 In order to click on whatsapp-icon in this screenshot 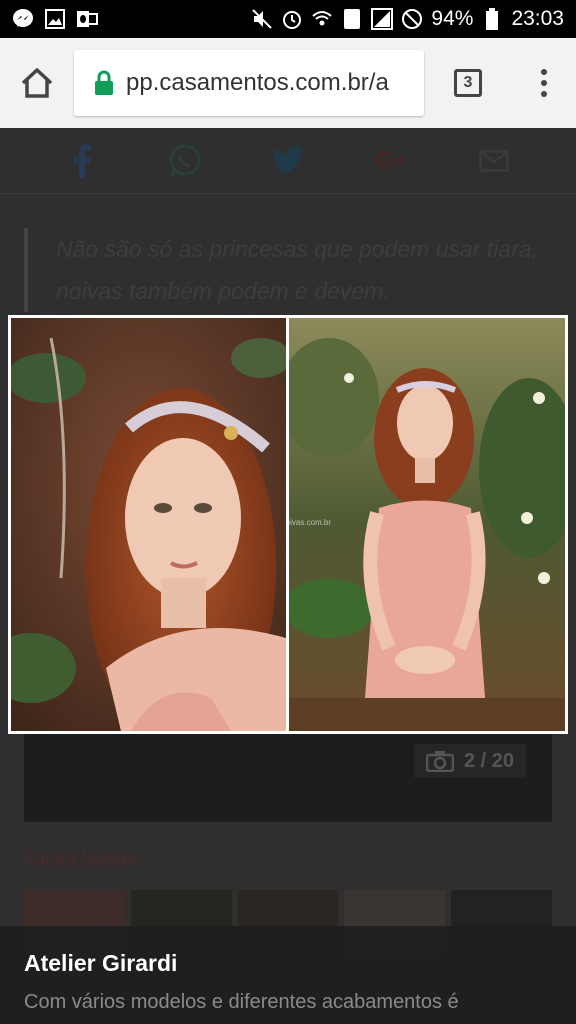, I will do `click(185, 161)`.